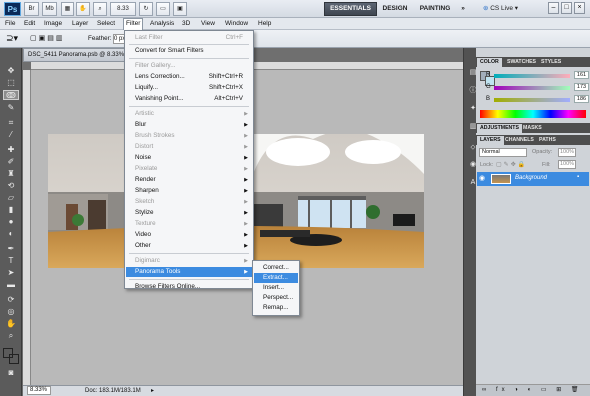 Image resolution: width=590 pixels, height=396 pixels. I want to click on tab-styles: STYLES, so click(551, 62).